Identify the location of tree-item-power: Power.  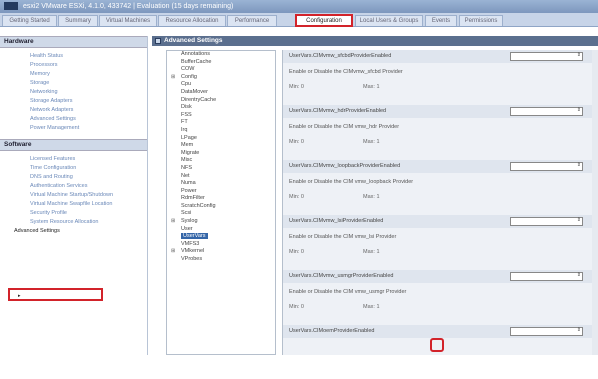
(221, 192).